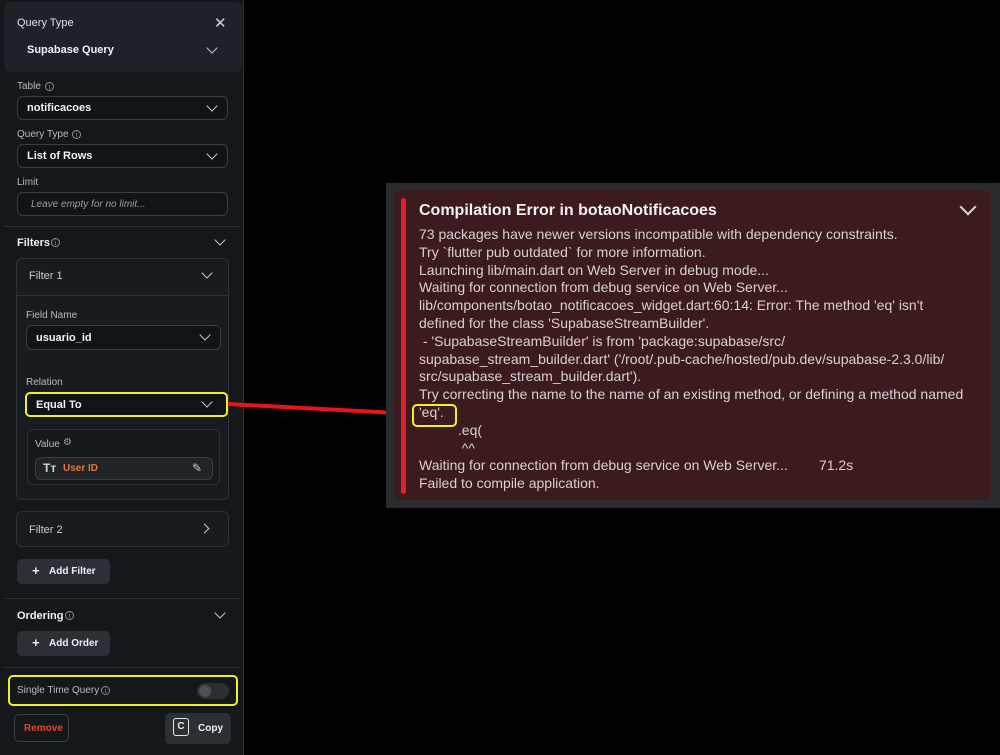 The height and width of the screenshot is (755, 1000). What do you see at coordinates (568, 210) in the screenshot?
I see `error-title: Compilation Error in botaoNotificacoes` at bounding box center [568, 210].